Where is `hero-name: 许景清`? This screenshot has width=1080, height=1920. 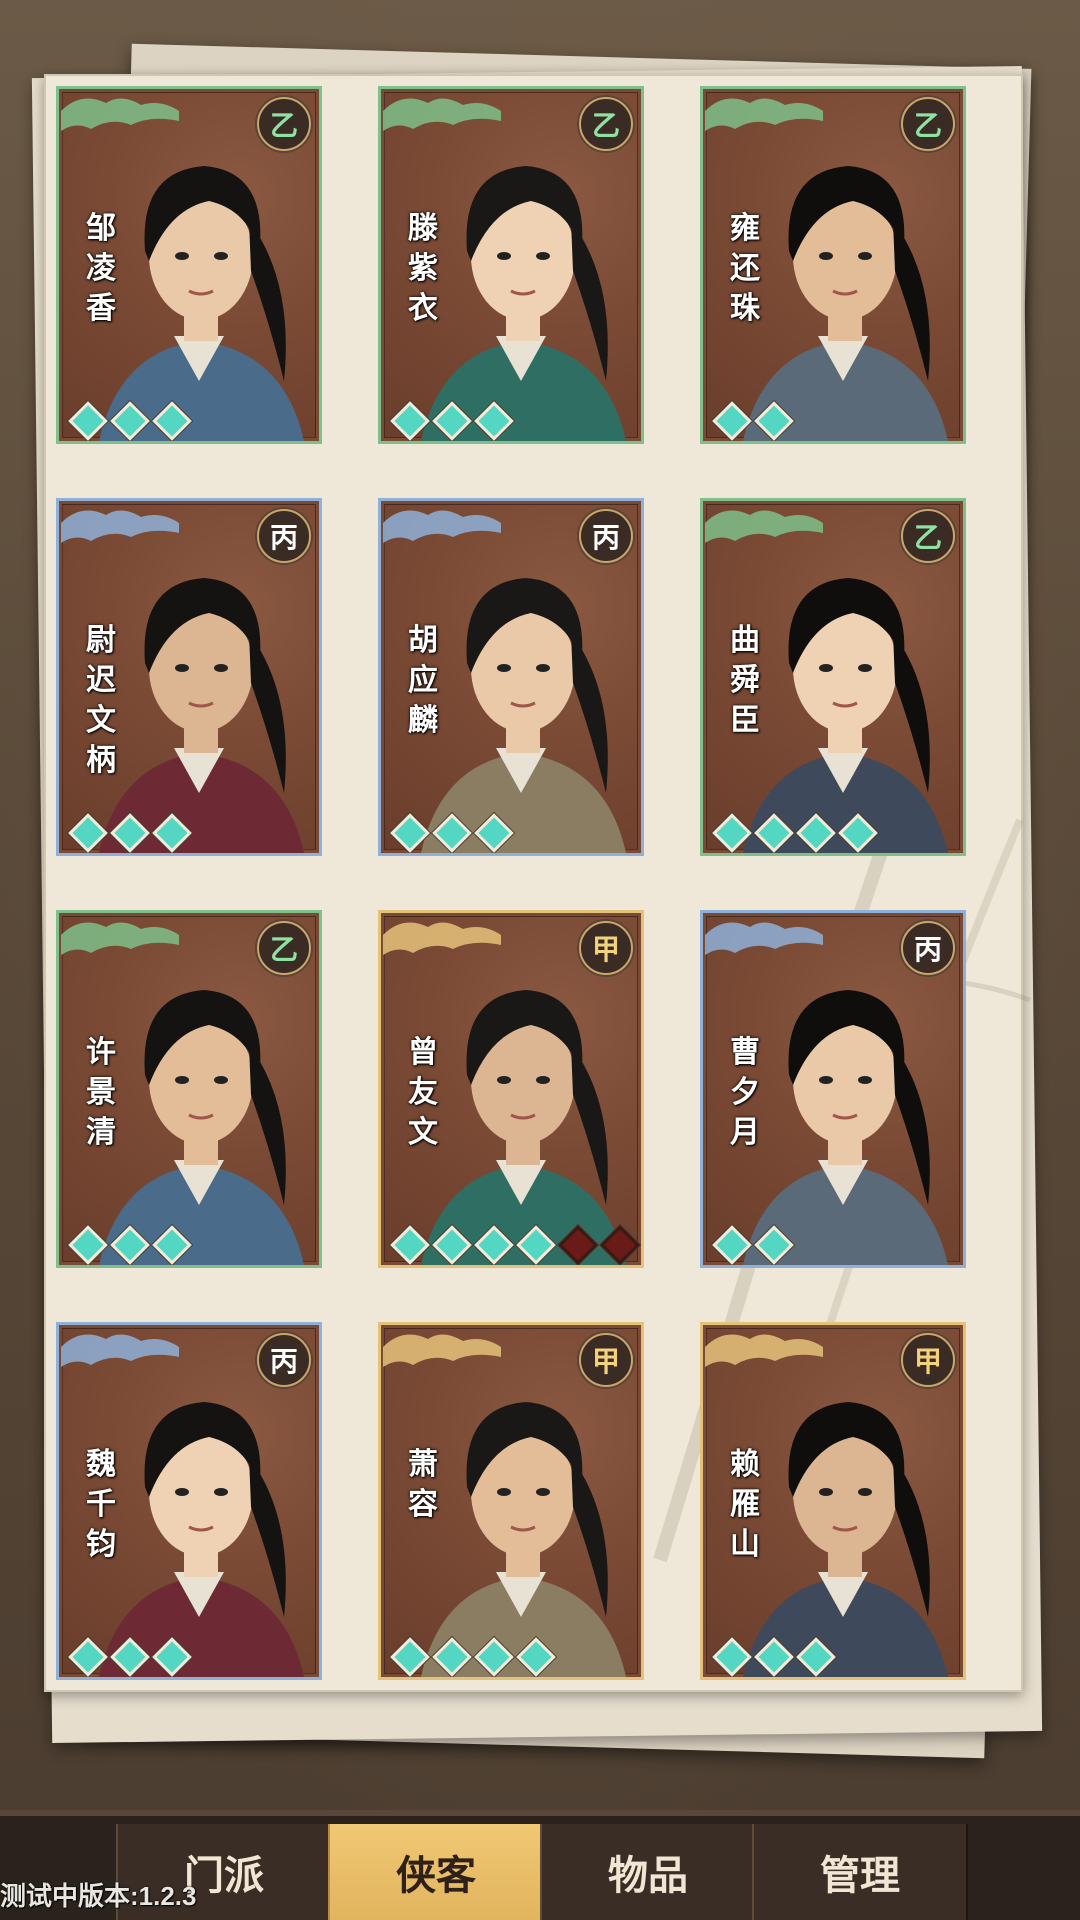
hero-name: 许景清 is located at coordinates (101, 1093).